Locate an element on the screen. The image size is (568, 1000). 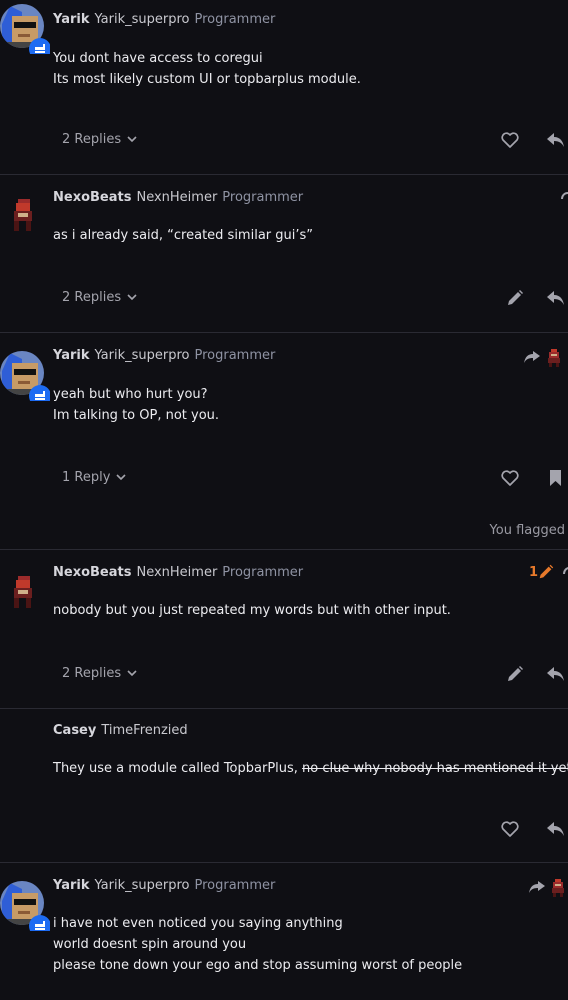
flag-status: You flagged is located at coordinates (527, 530).